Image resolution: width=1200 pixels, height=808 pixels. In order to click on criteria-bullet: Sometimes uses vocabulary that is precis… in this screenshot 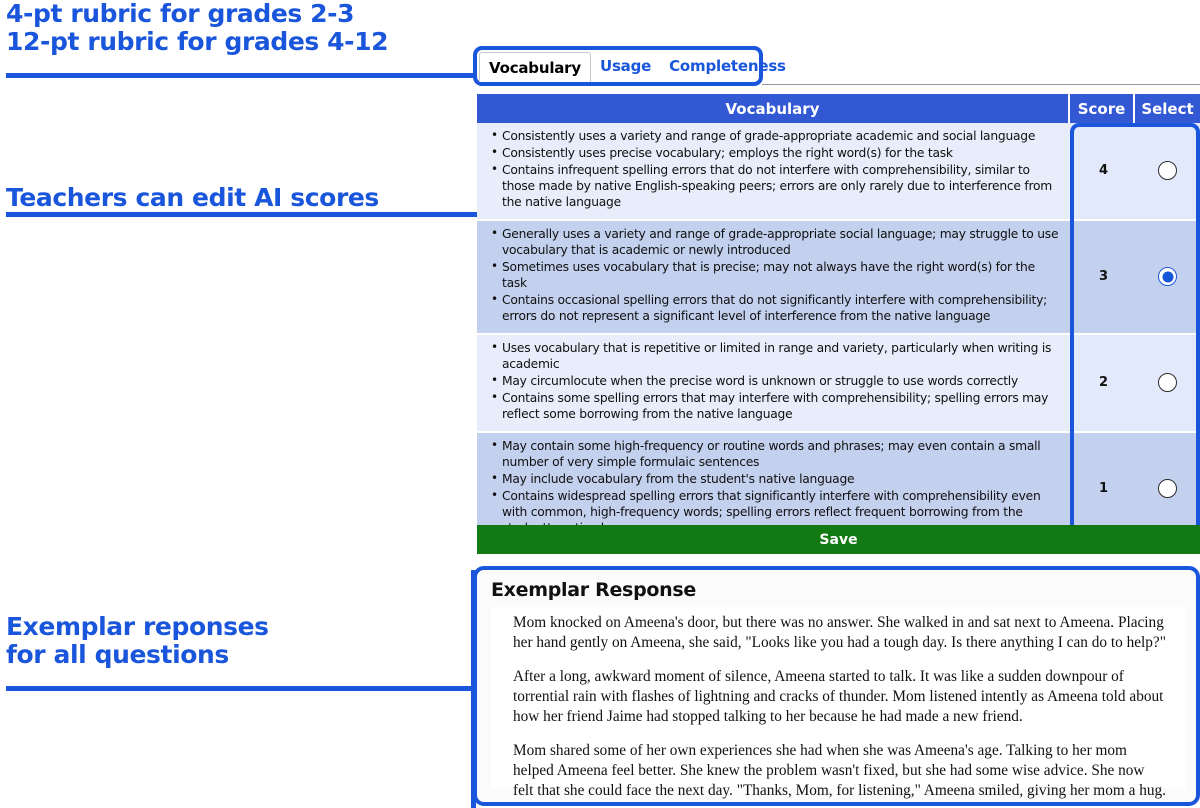, I will do `click(776, 275)`.